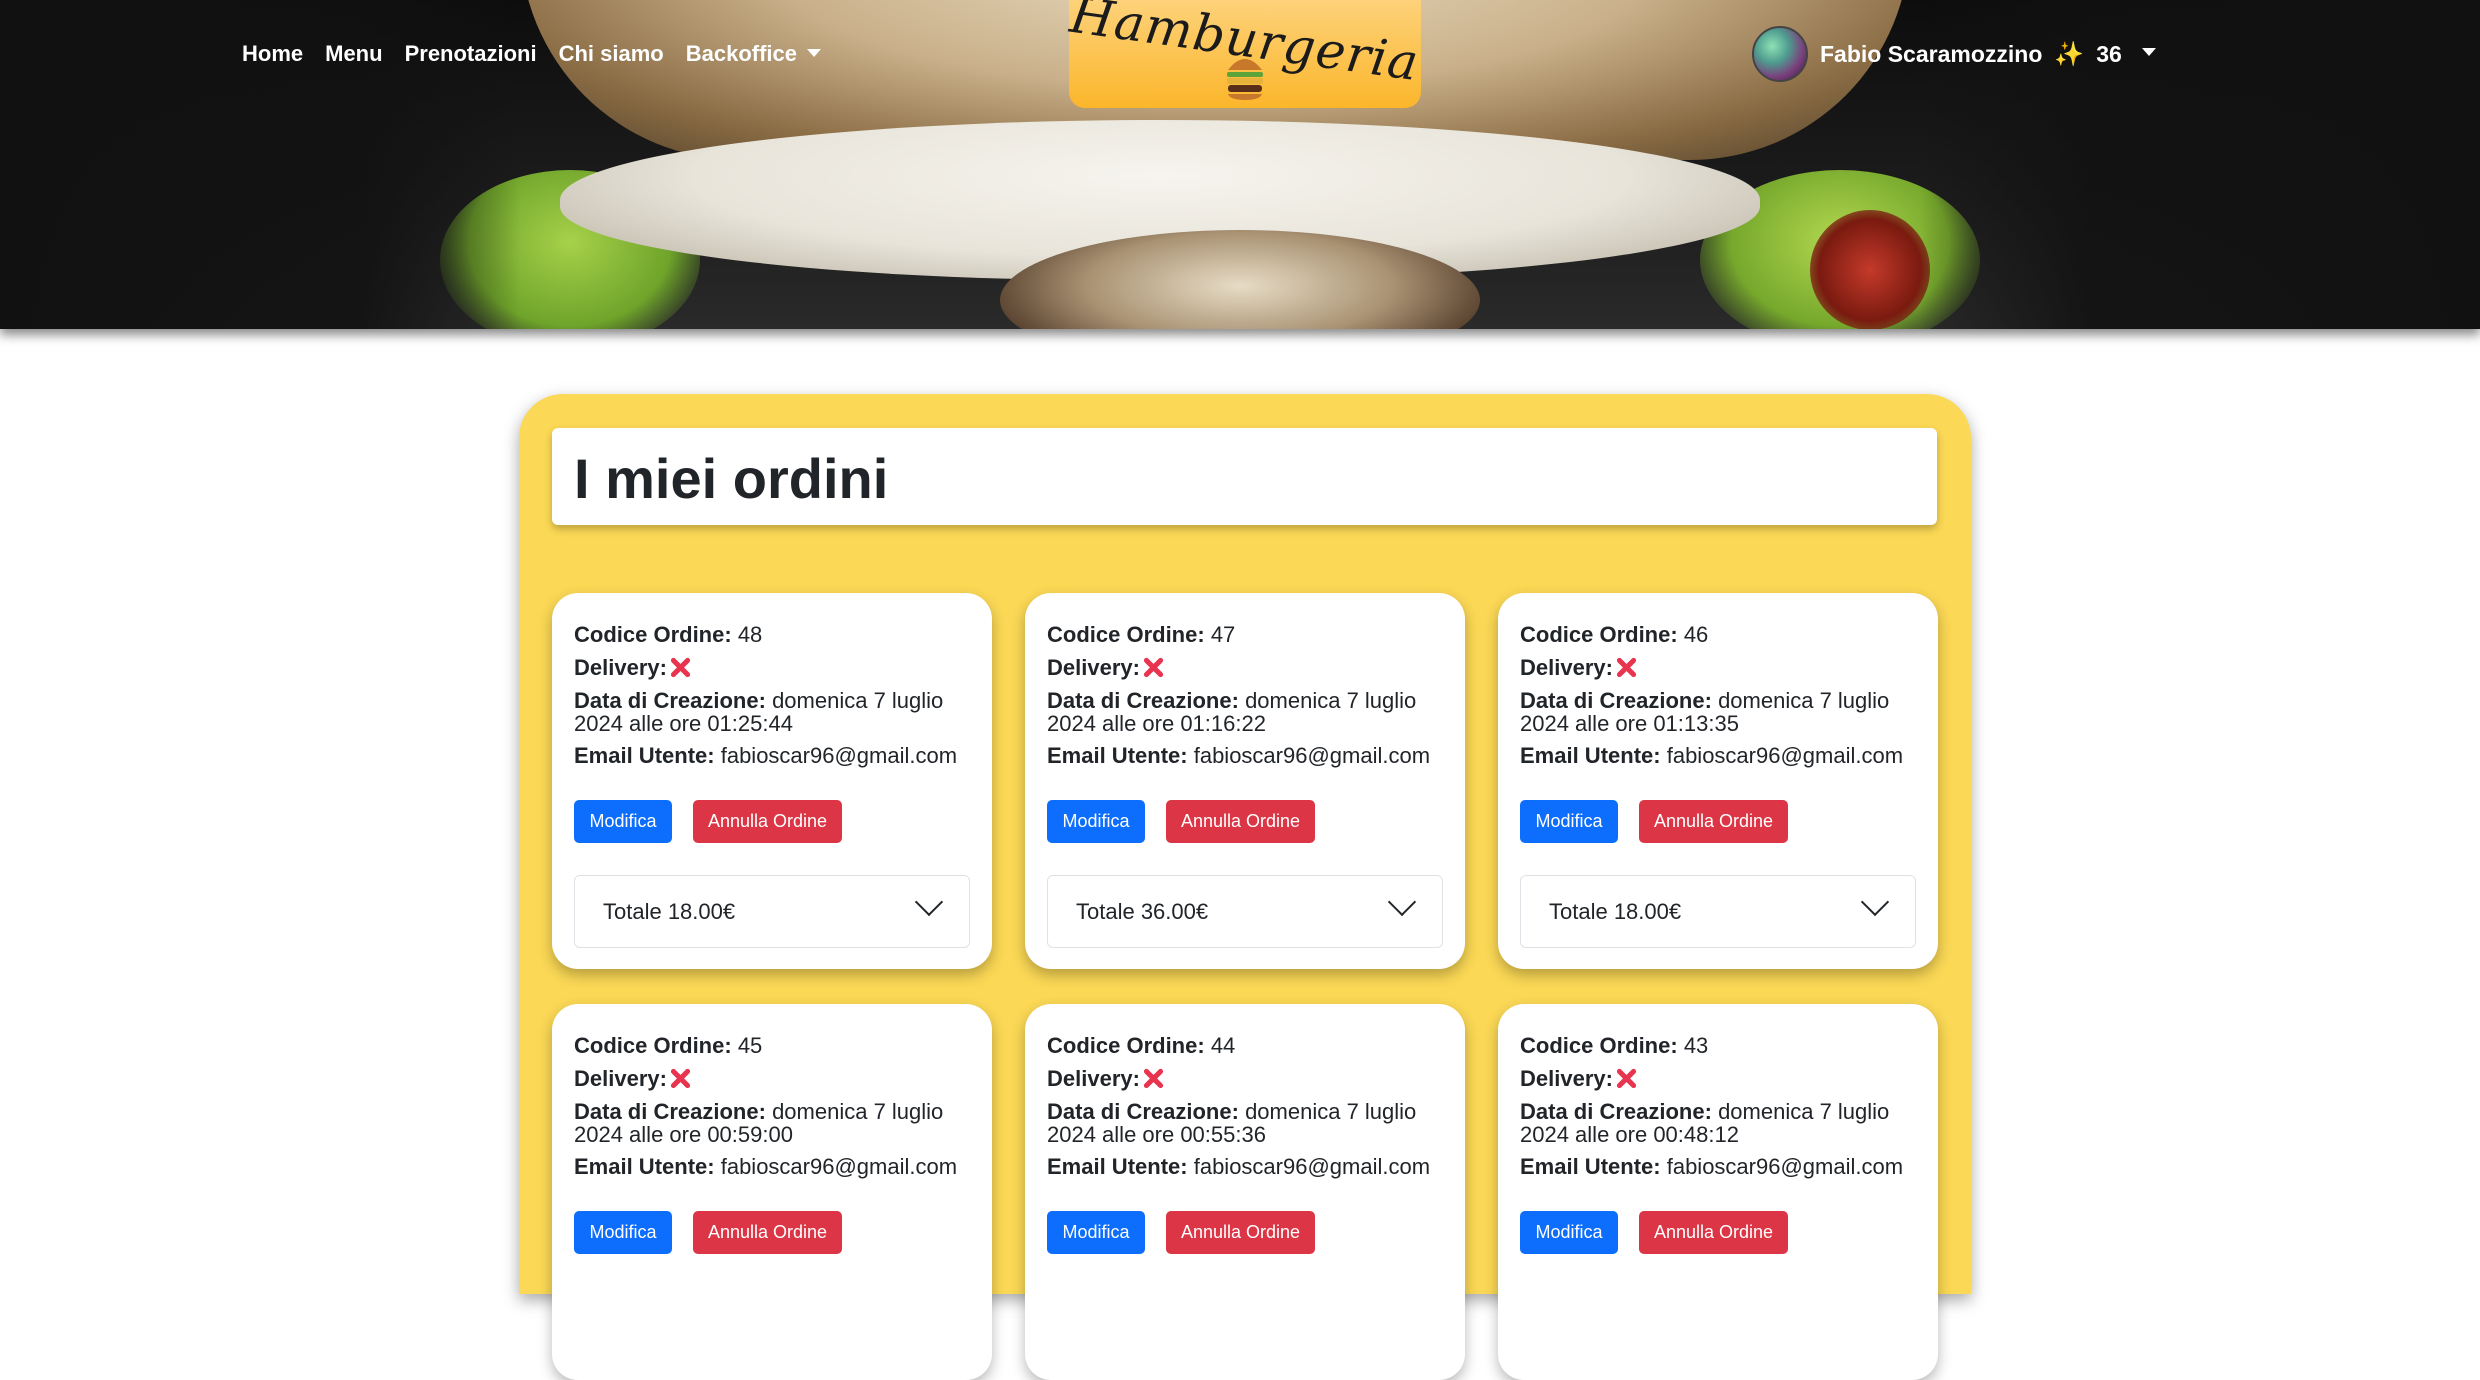 This screenshot has width=2480, height=1380. I want to click on sparkle-icon: ✨, so click(2069, 54).